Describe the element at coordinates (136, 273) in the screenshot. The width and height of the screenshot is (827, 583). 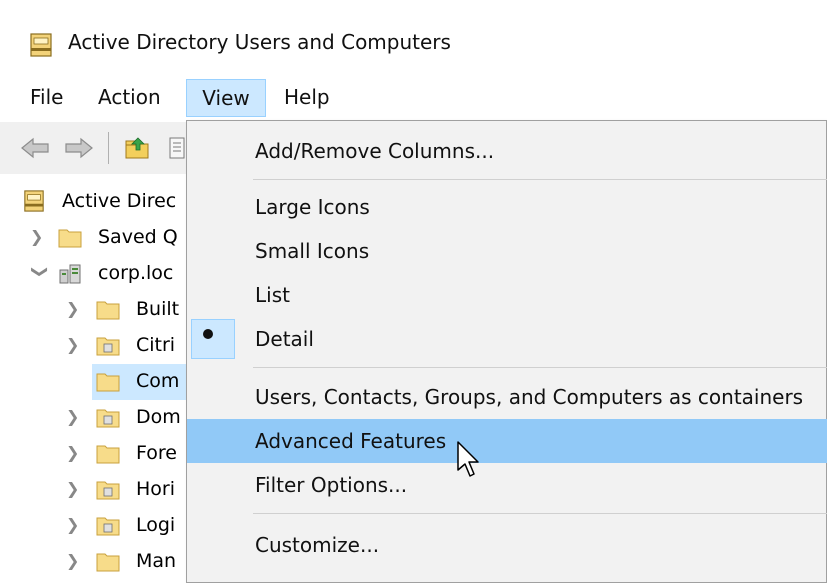
I see `tree-item-label: corp.loc` at that location.